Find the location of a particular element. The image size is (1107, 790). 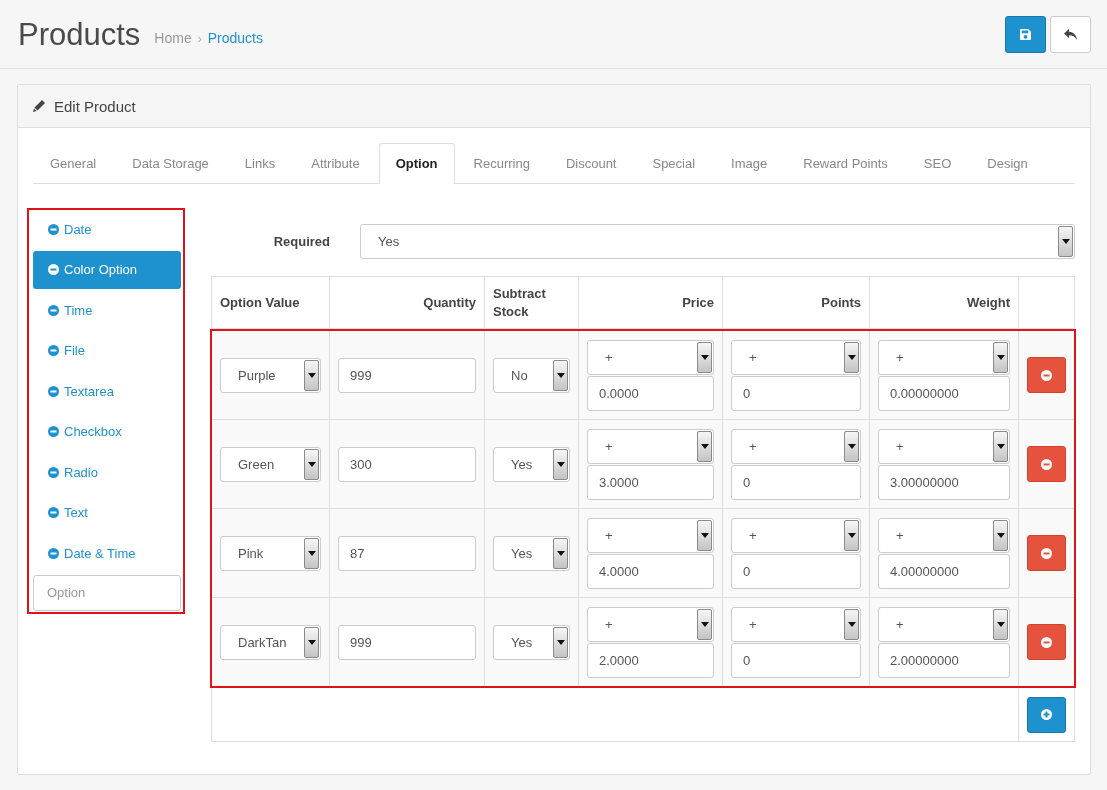

weight-field: 0.00000000 is located at coordinates (944, 393).